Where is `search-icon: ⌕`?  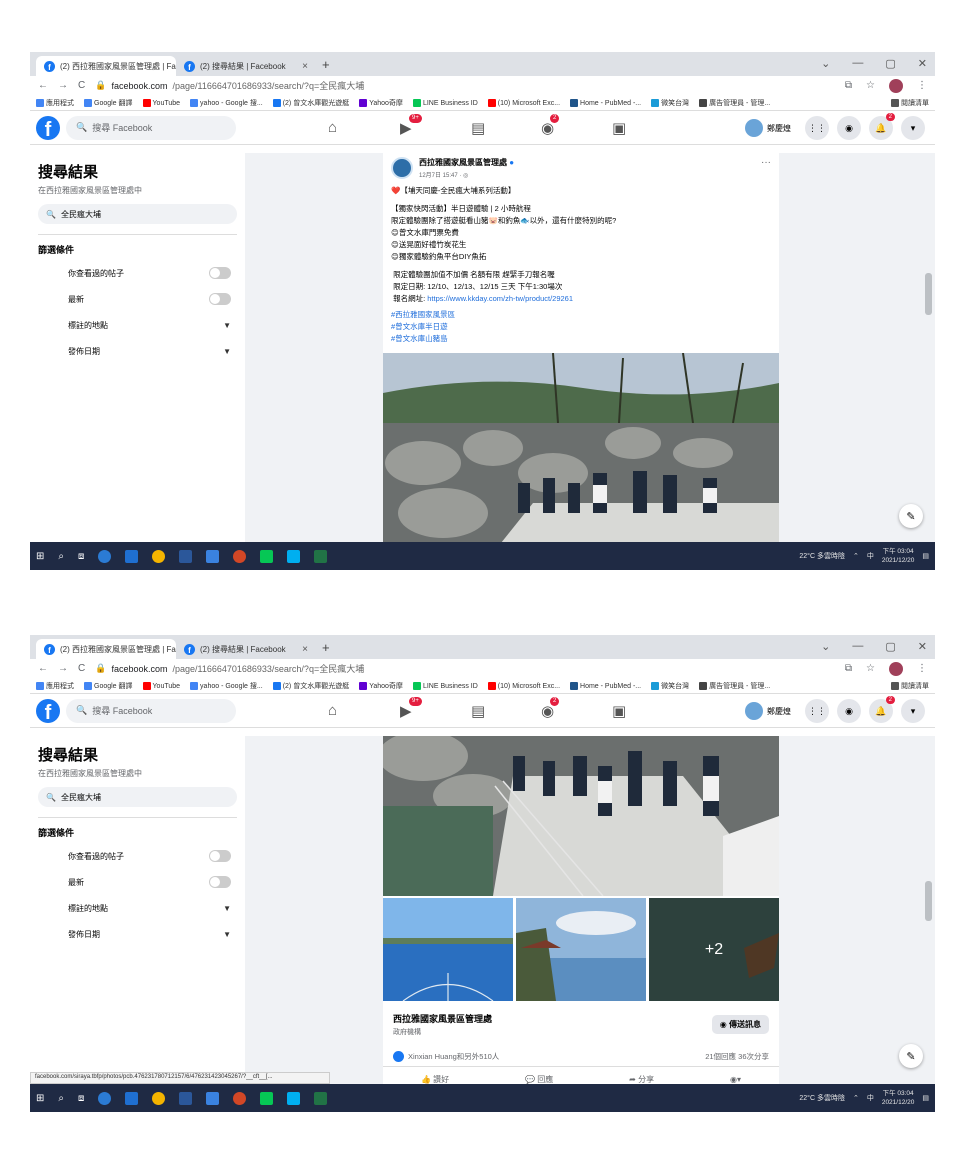 search-icon: ⌕ is located at coordinates (61, 556).